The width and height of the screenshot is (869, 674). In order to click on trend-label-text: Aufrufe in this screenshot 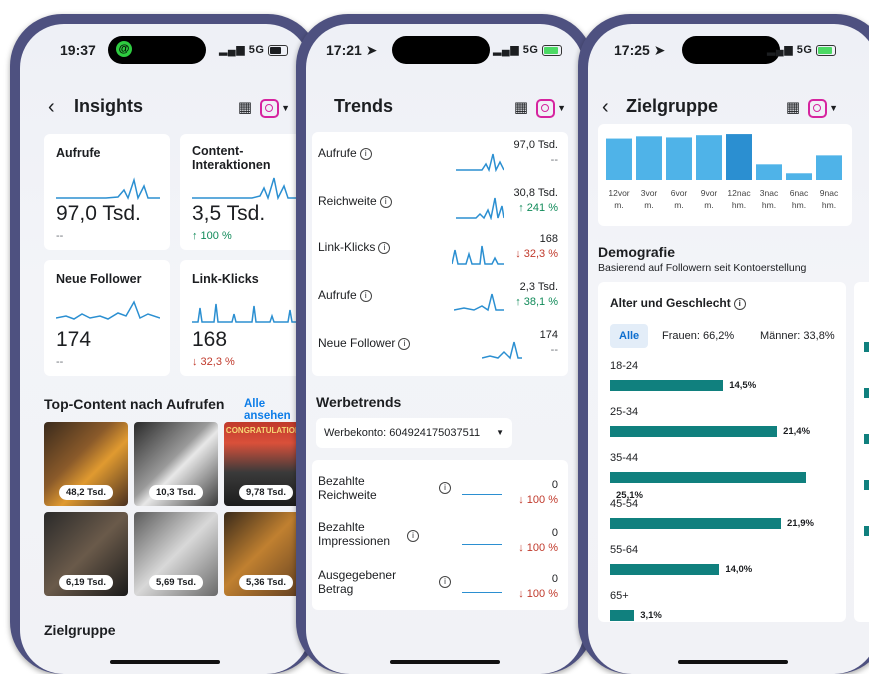, I will do `click(337, 295)`.